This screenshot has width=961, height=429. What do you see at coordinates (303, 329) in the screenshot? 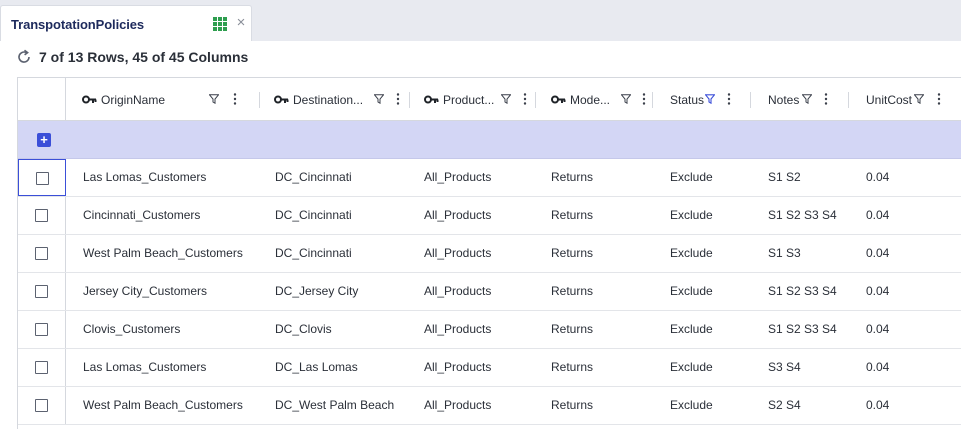
I see `cell-destination: DC_Clovis` at bounding box center [303, 329].